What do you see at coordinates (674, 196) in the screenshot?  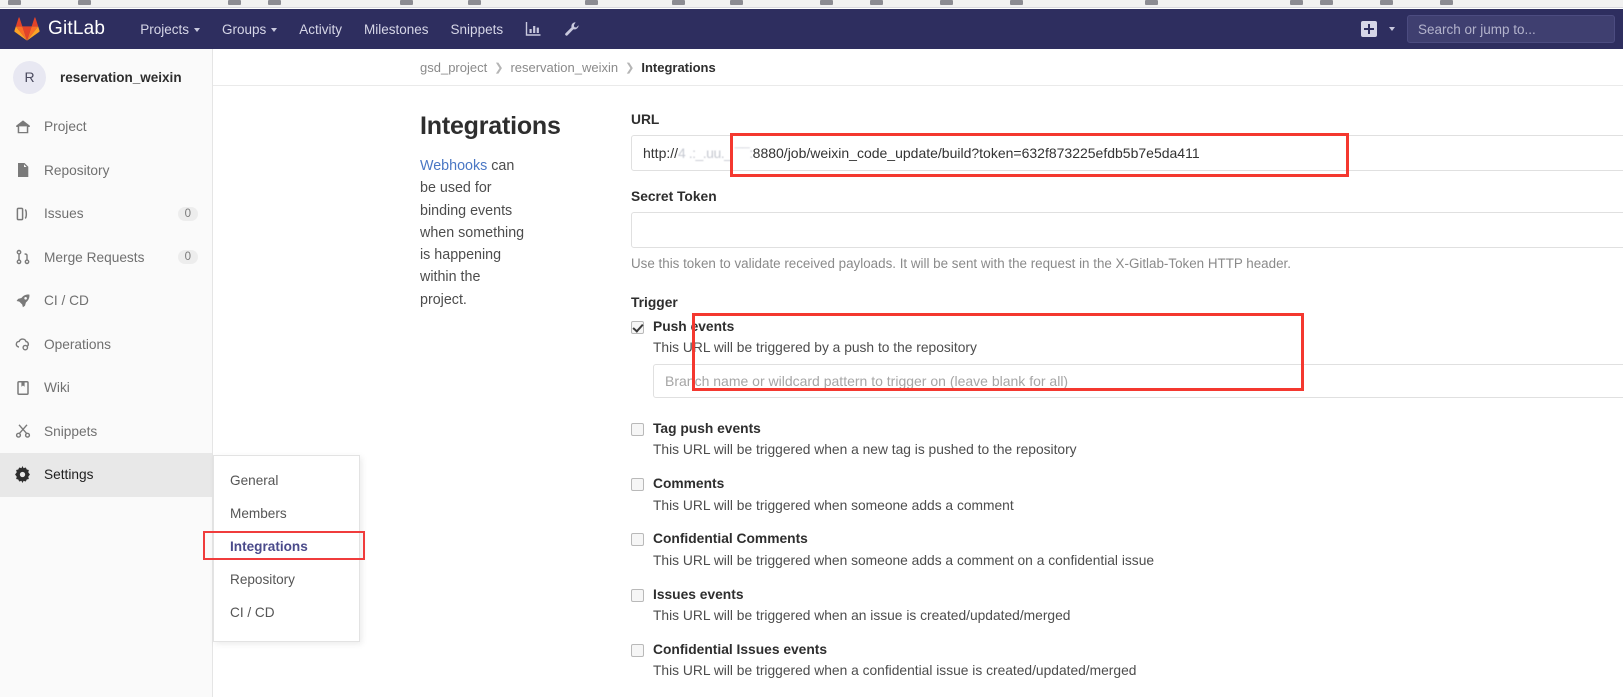 I see `secret-token-label: Secret Token` at bounding box center [674, 196].